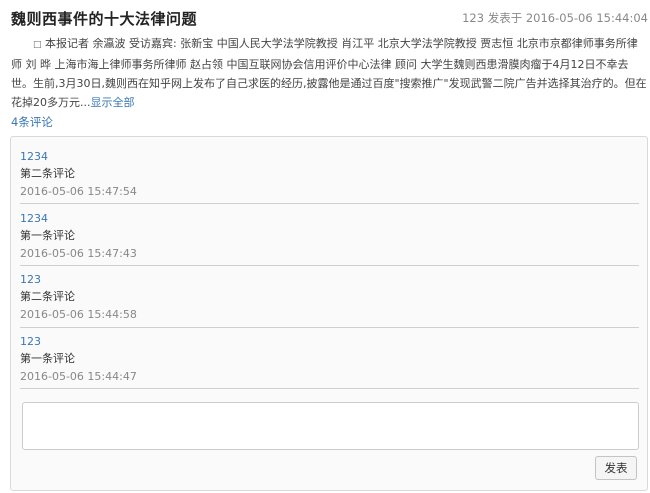 The image size is (650, 493). What do you see at coordinates (78, 191) in the screenshot?
I see `comment-time: 2016-05-06 15:47:54` at bounding box center [78, 191].